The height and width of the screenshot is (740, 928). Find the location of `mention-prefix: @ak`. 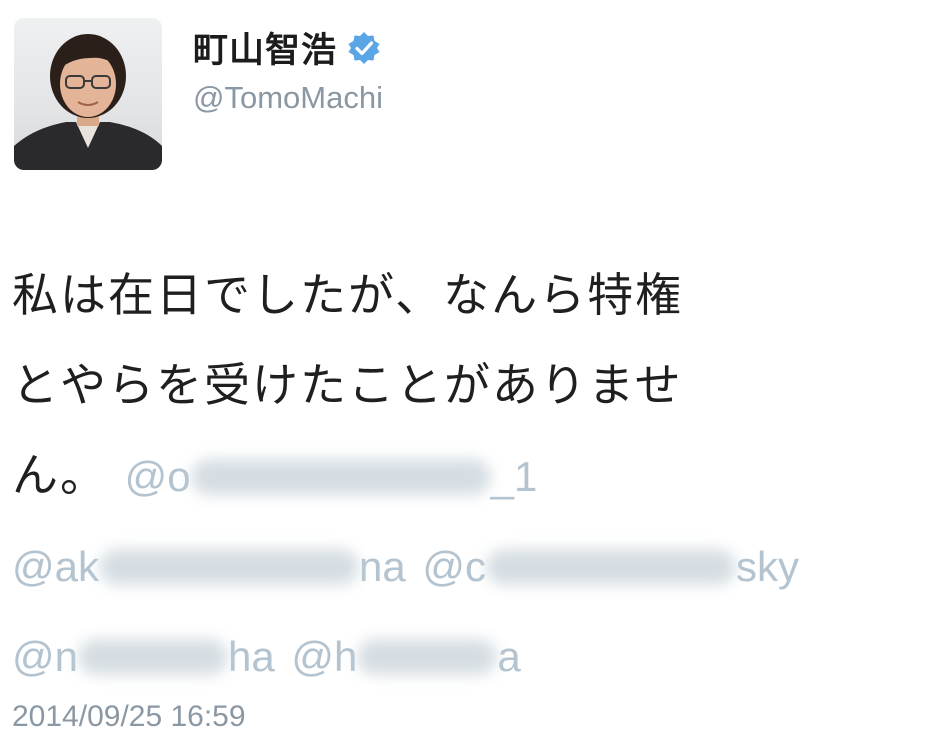

mention-prefix: @ak is located at coordinates (55, 566).